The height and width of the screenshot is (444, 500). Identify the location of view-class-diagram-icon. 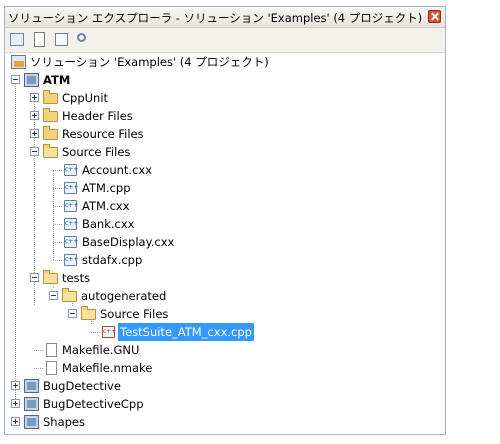
(81, 37).